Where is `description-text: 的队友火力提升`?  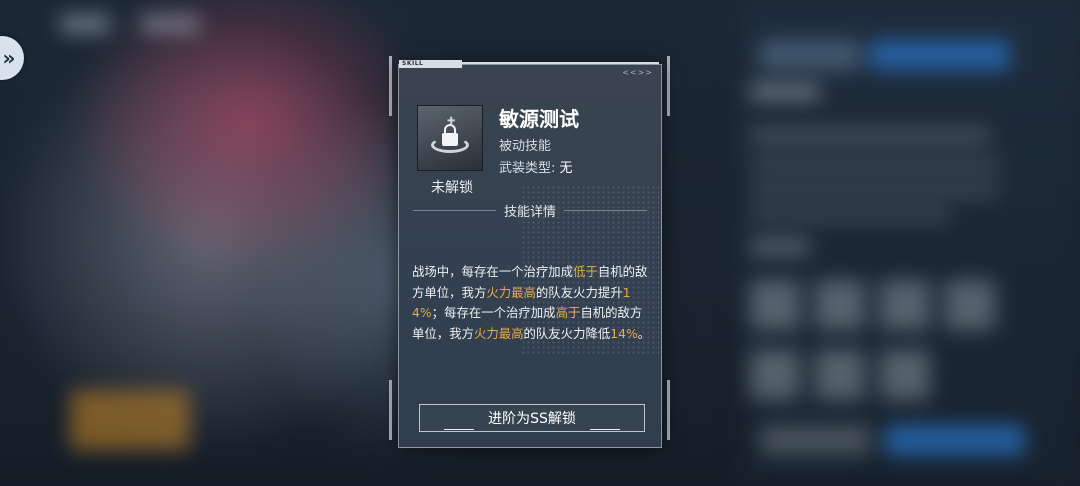
description-text: 的队友火力提升 is located at coordinates (579, 292).